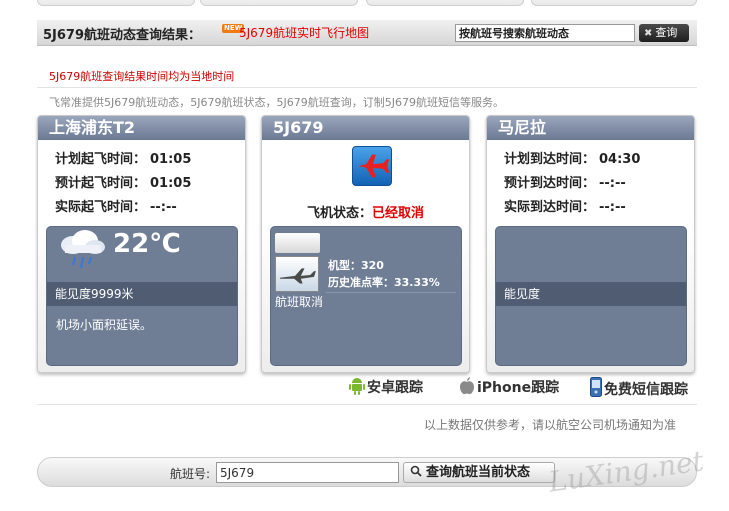 The image size is (729, 511). Describe the element at coordinates (550, 183) in the screenshot. I see `row-label: 预计到达时间：` at that location.